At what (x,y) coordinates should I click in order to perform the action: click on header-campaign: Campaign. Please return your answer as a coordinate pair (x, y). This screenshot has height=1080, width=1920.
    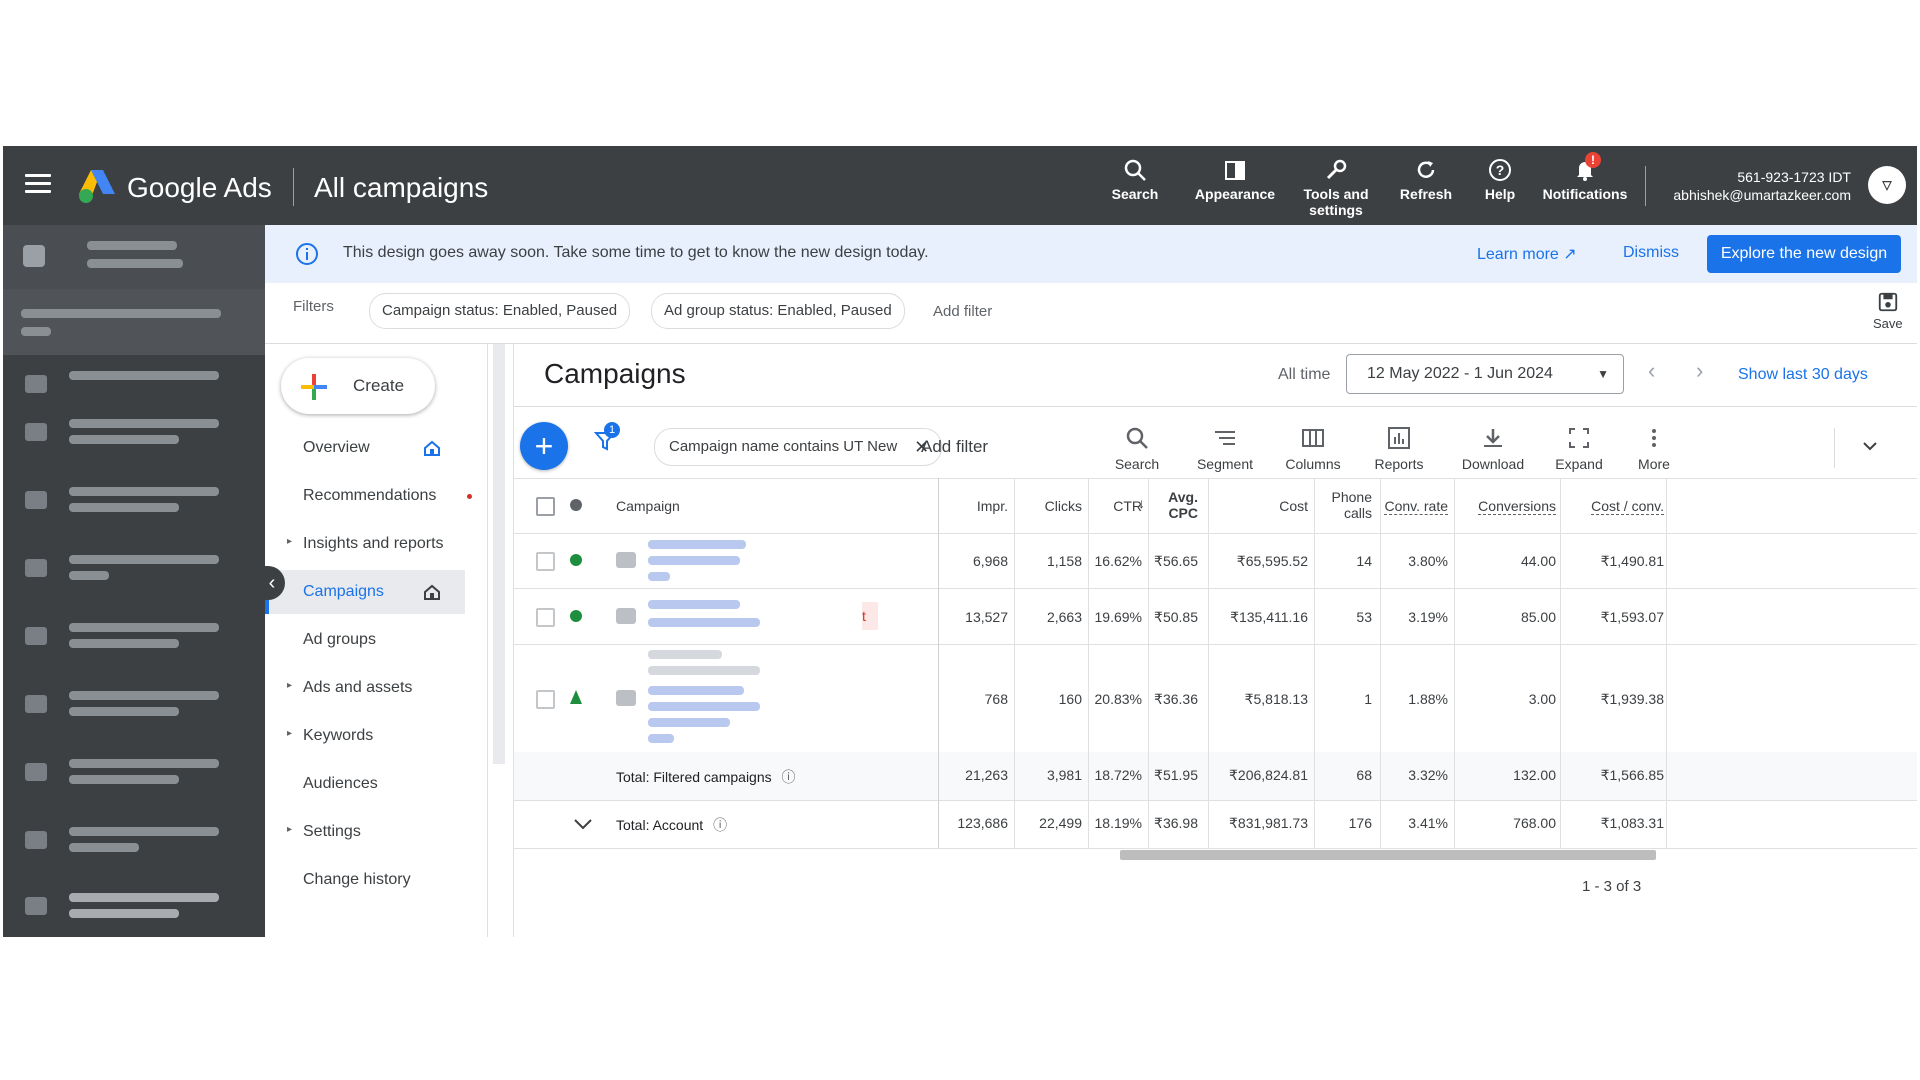
    Looking at the image, I should click on (648, 506).